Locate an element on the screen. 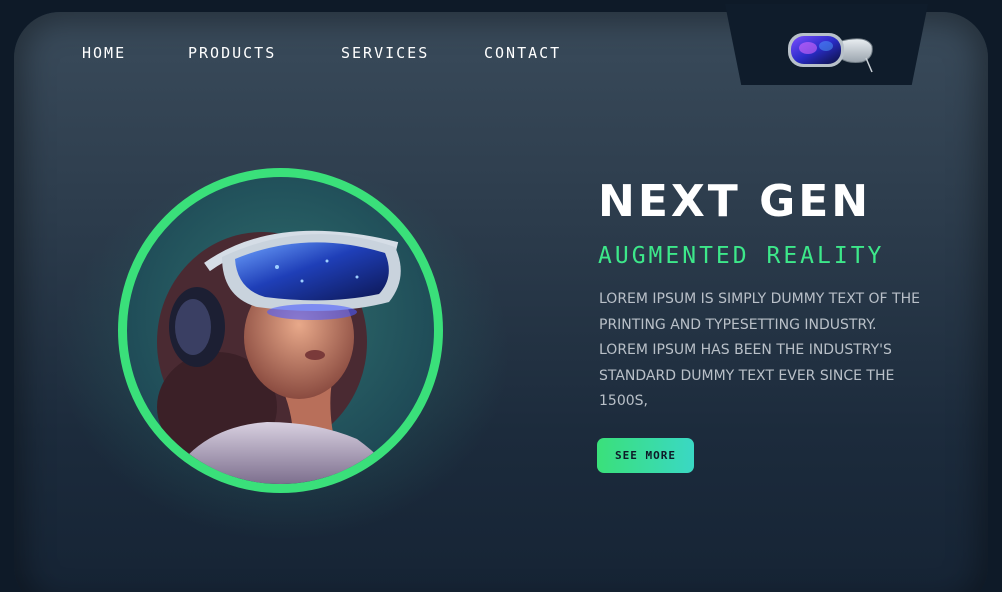 The height and width of the screenshot is (592, 1002). woman-vr-illustration is located at coordinates (279, 357).